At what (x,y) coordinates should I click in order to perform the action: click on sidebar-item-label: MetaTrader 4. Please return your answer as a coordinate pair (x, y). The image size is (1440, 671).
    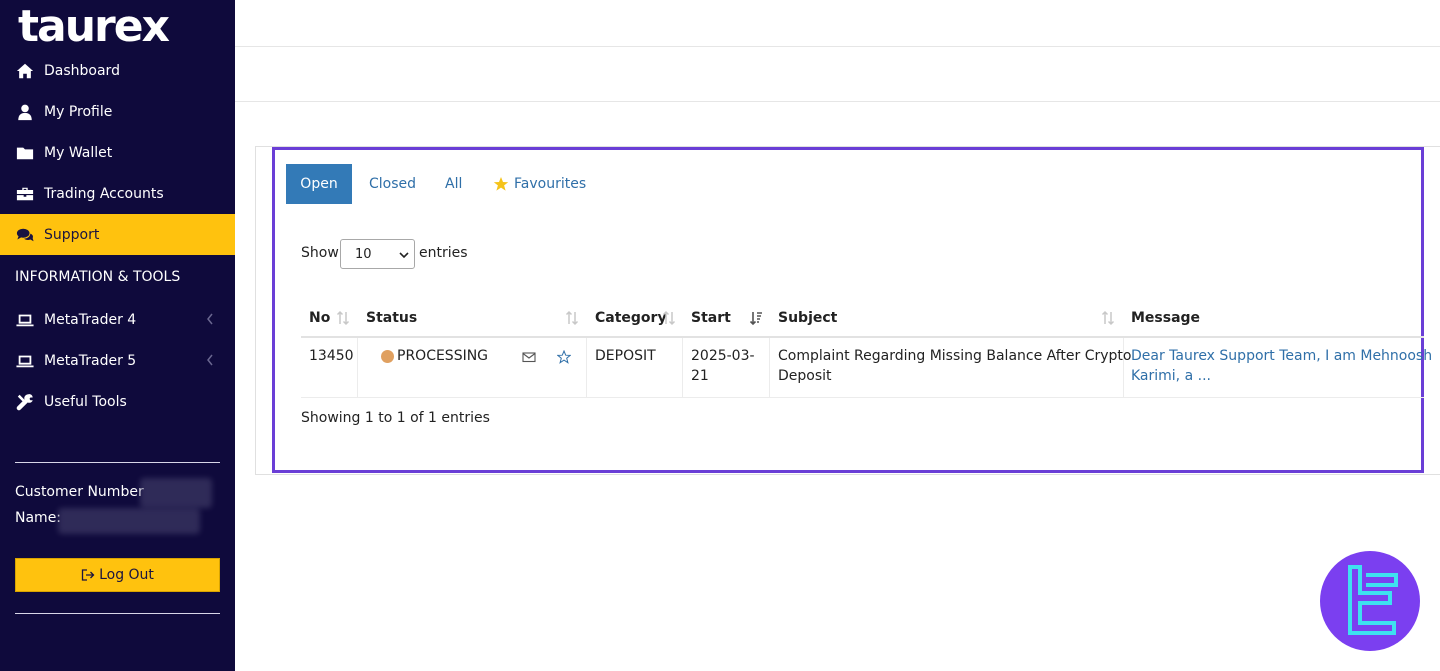
    Looking at the image, I should click on (90, 319).